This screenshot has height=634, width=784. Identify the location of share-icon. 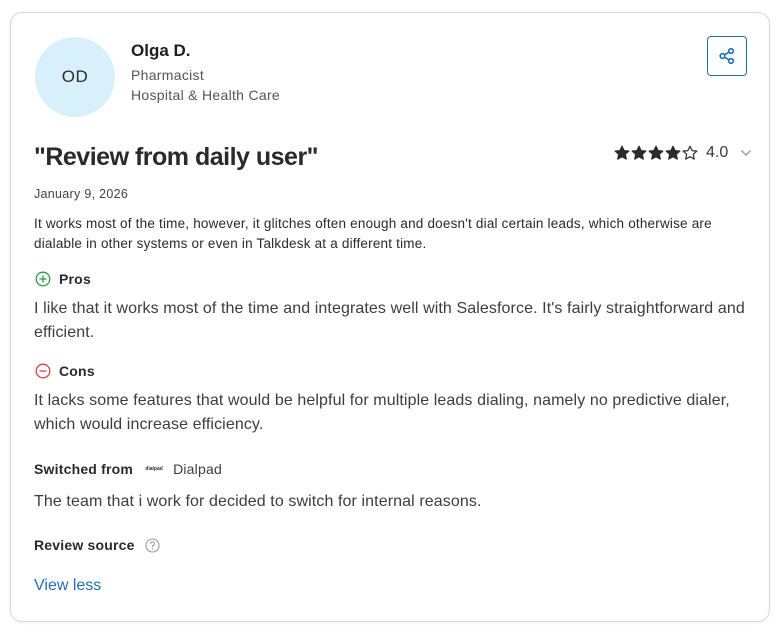
(727, 56).